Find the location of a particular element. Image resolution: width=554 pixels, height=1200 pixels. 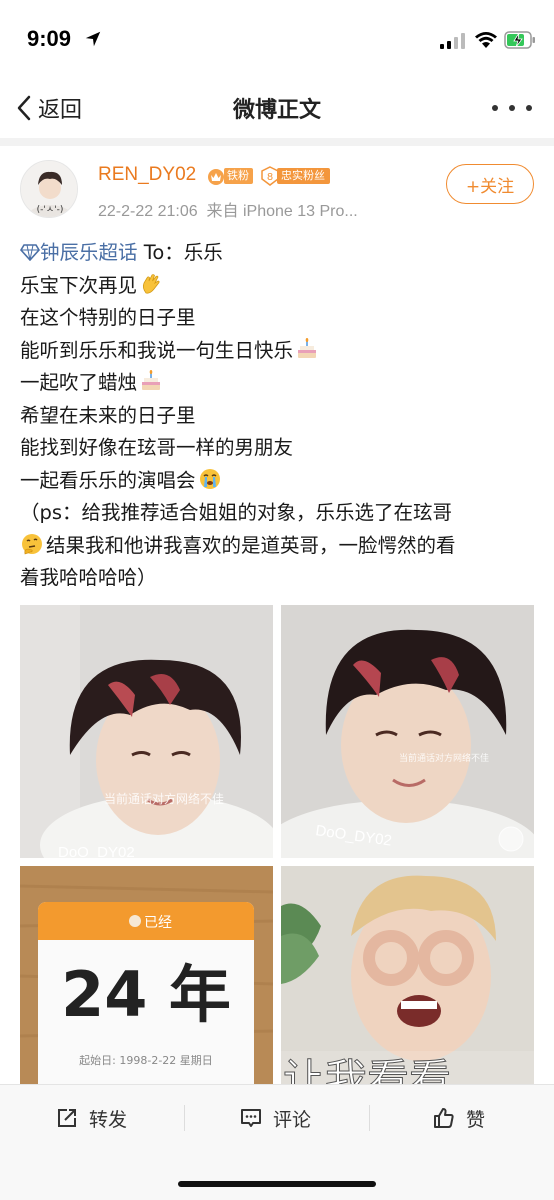

comment-label: 评论 is located at coordinates (292, 1119).